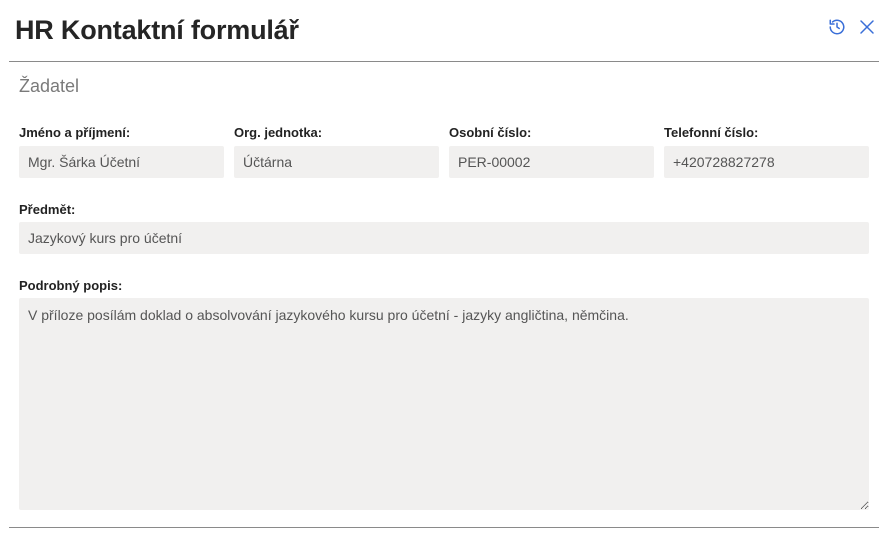 This screenshot has height=534, width=889. I want to click on subject-field, so click(444, 238).